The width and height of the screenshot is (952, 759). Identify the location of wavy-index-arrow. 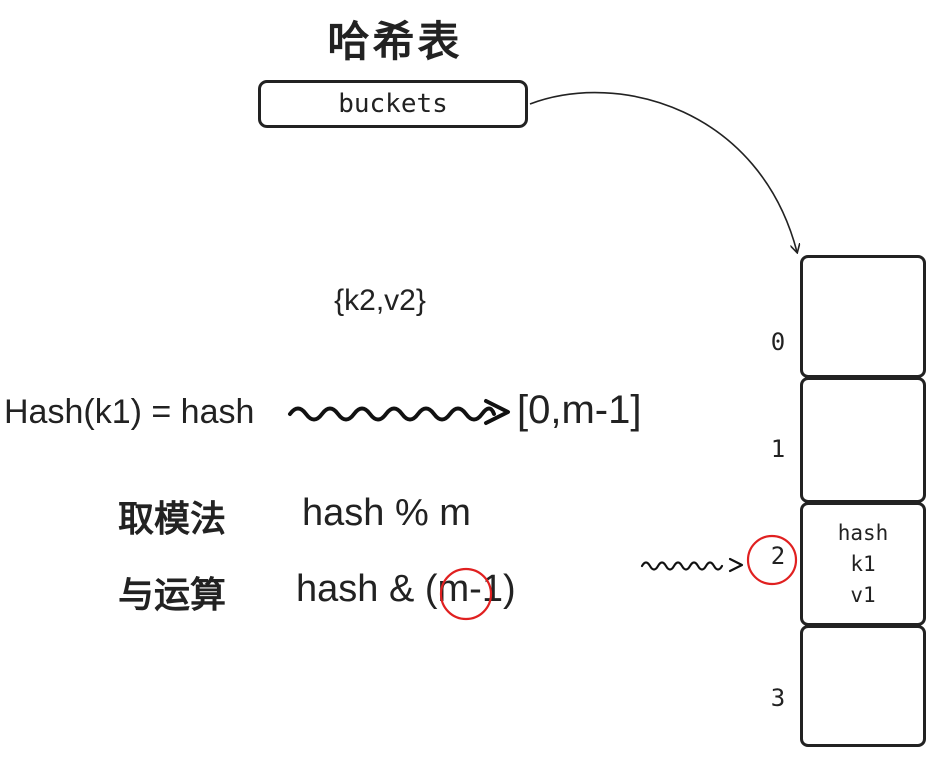
(692, 565).